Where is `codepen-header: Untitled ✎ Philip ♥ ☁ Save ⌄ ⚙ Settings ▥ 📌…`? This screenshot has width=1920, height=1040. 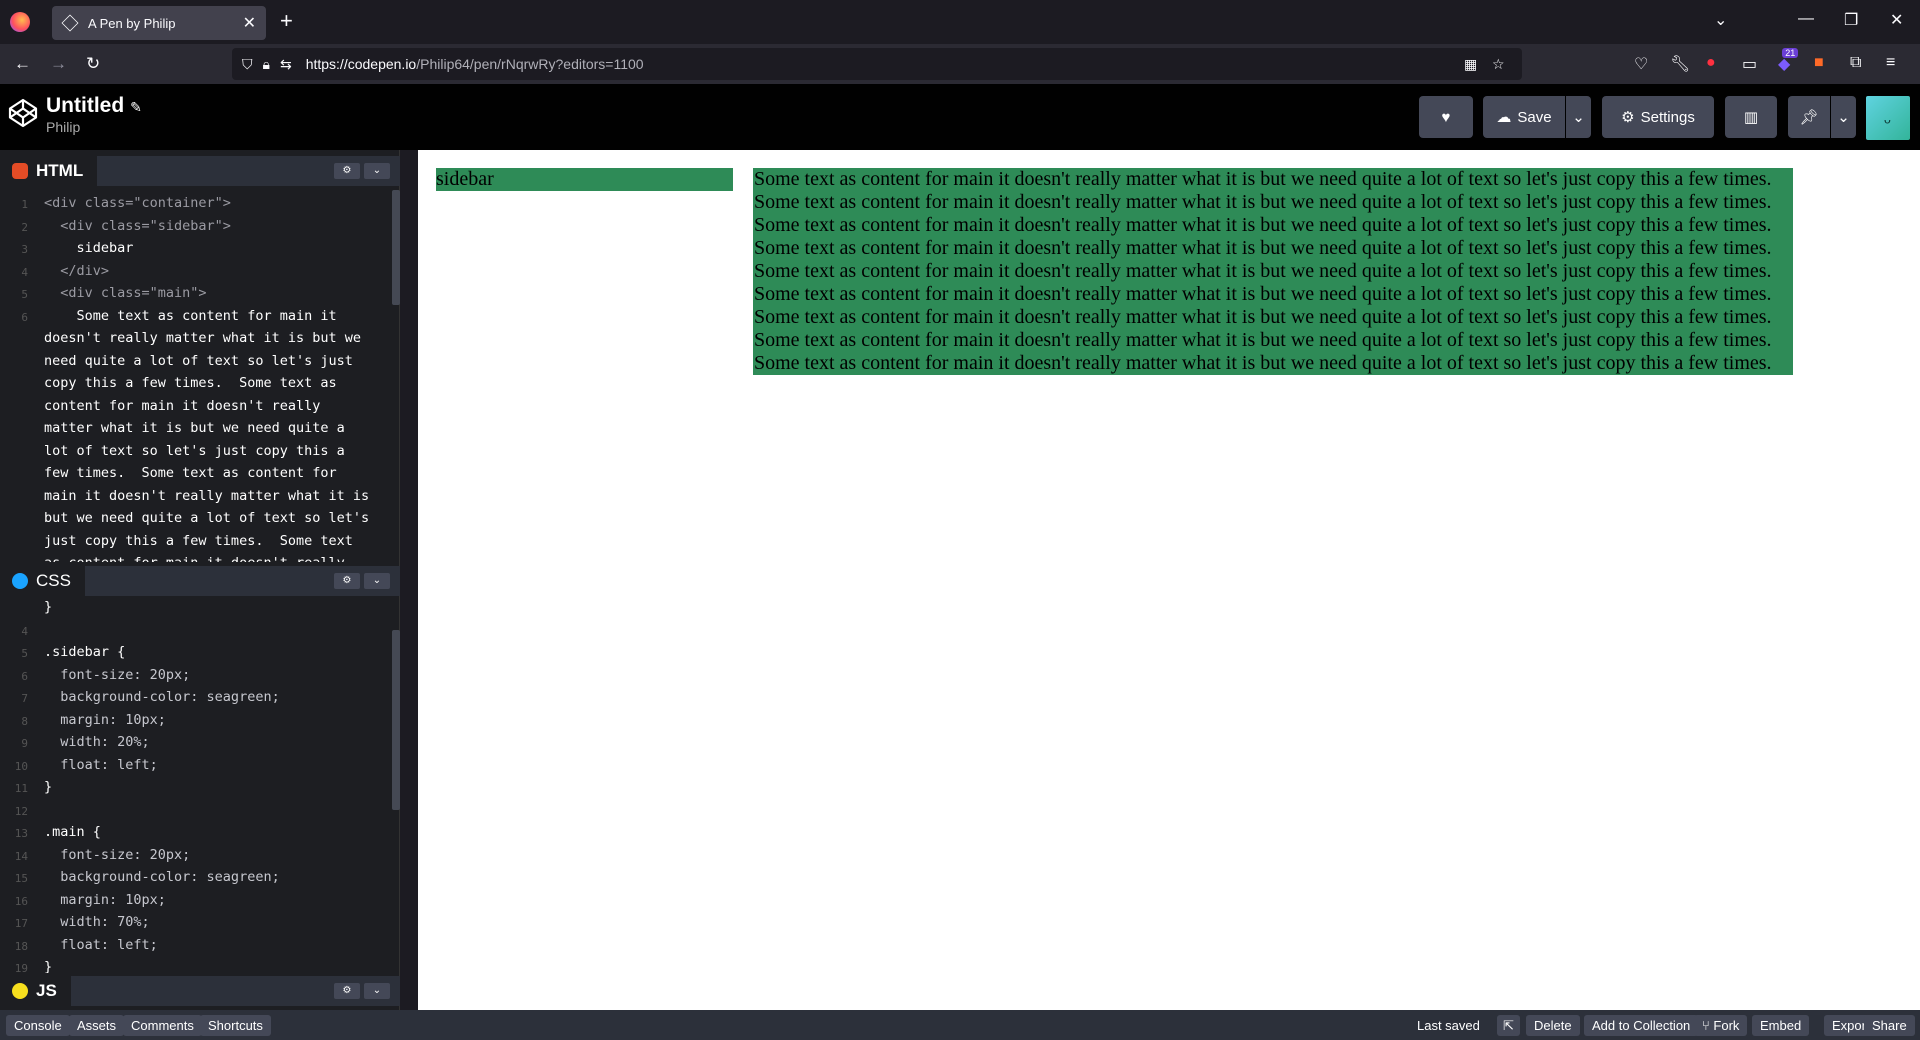
codepen-header: Untitled ✎ Philip ♥ ☁ Save ⌄ ⚙ Settings ▥ 📌… is located at coordinates (960, 117).